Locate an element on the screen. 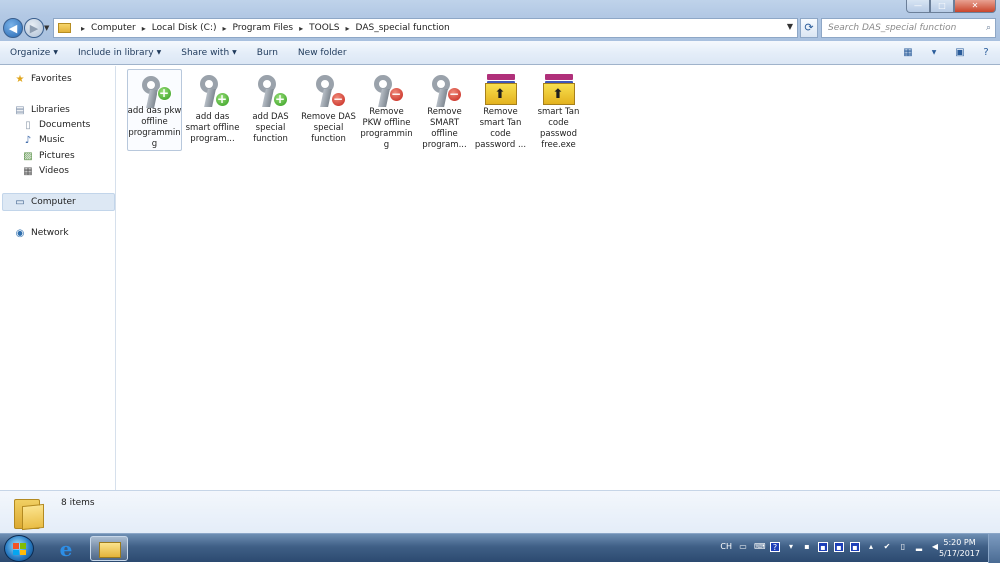  file-item: + add das pkw offline programming is located at coordinates (154, 110).